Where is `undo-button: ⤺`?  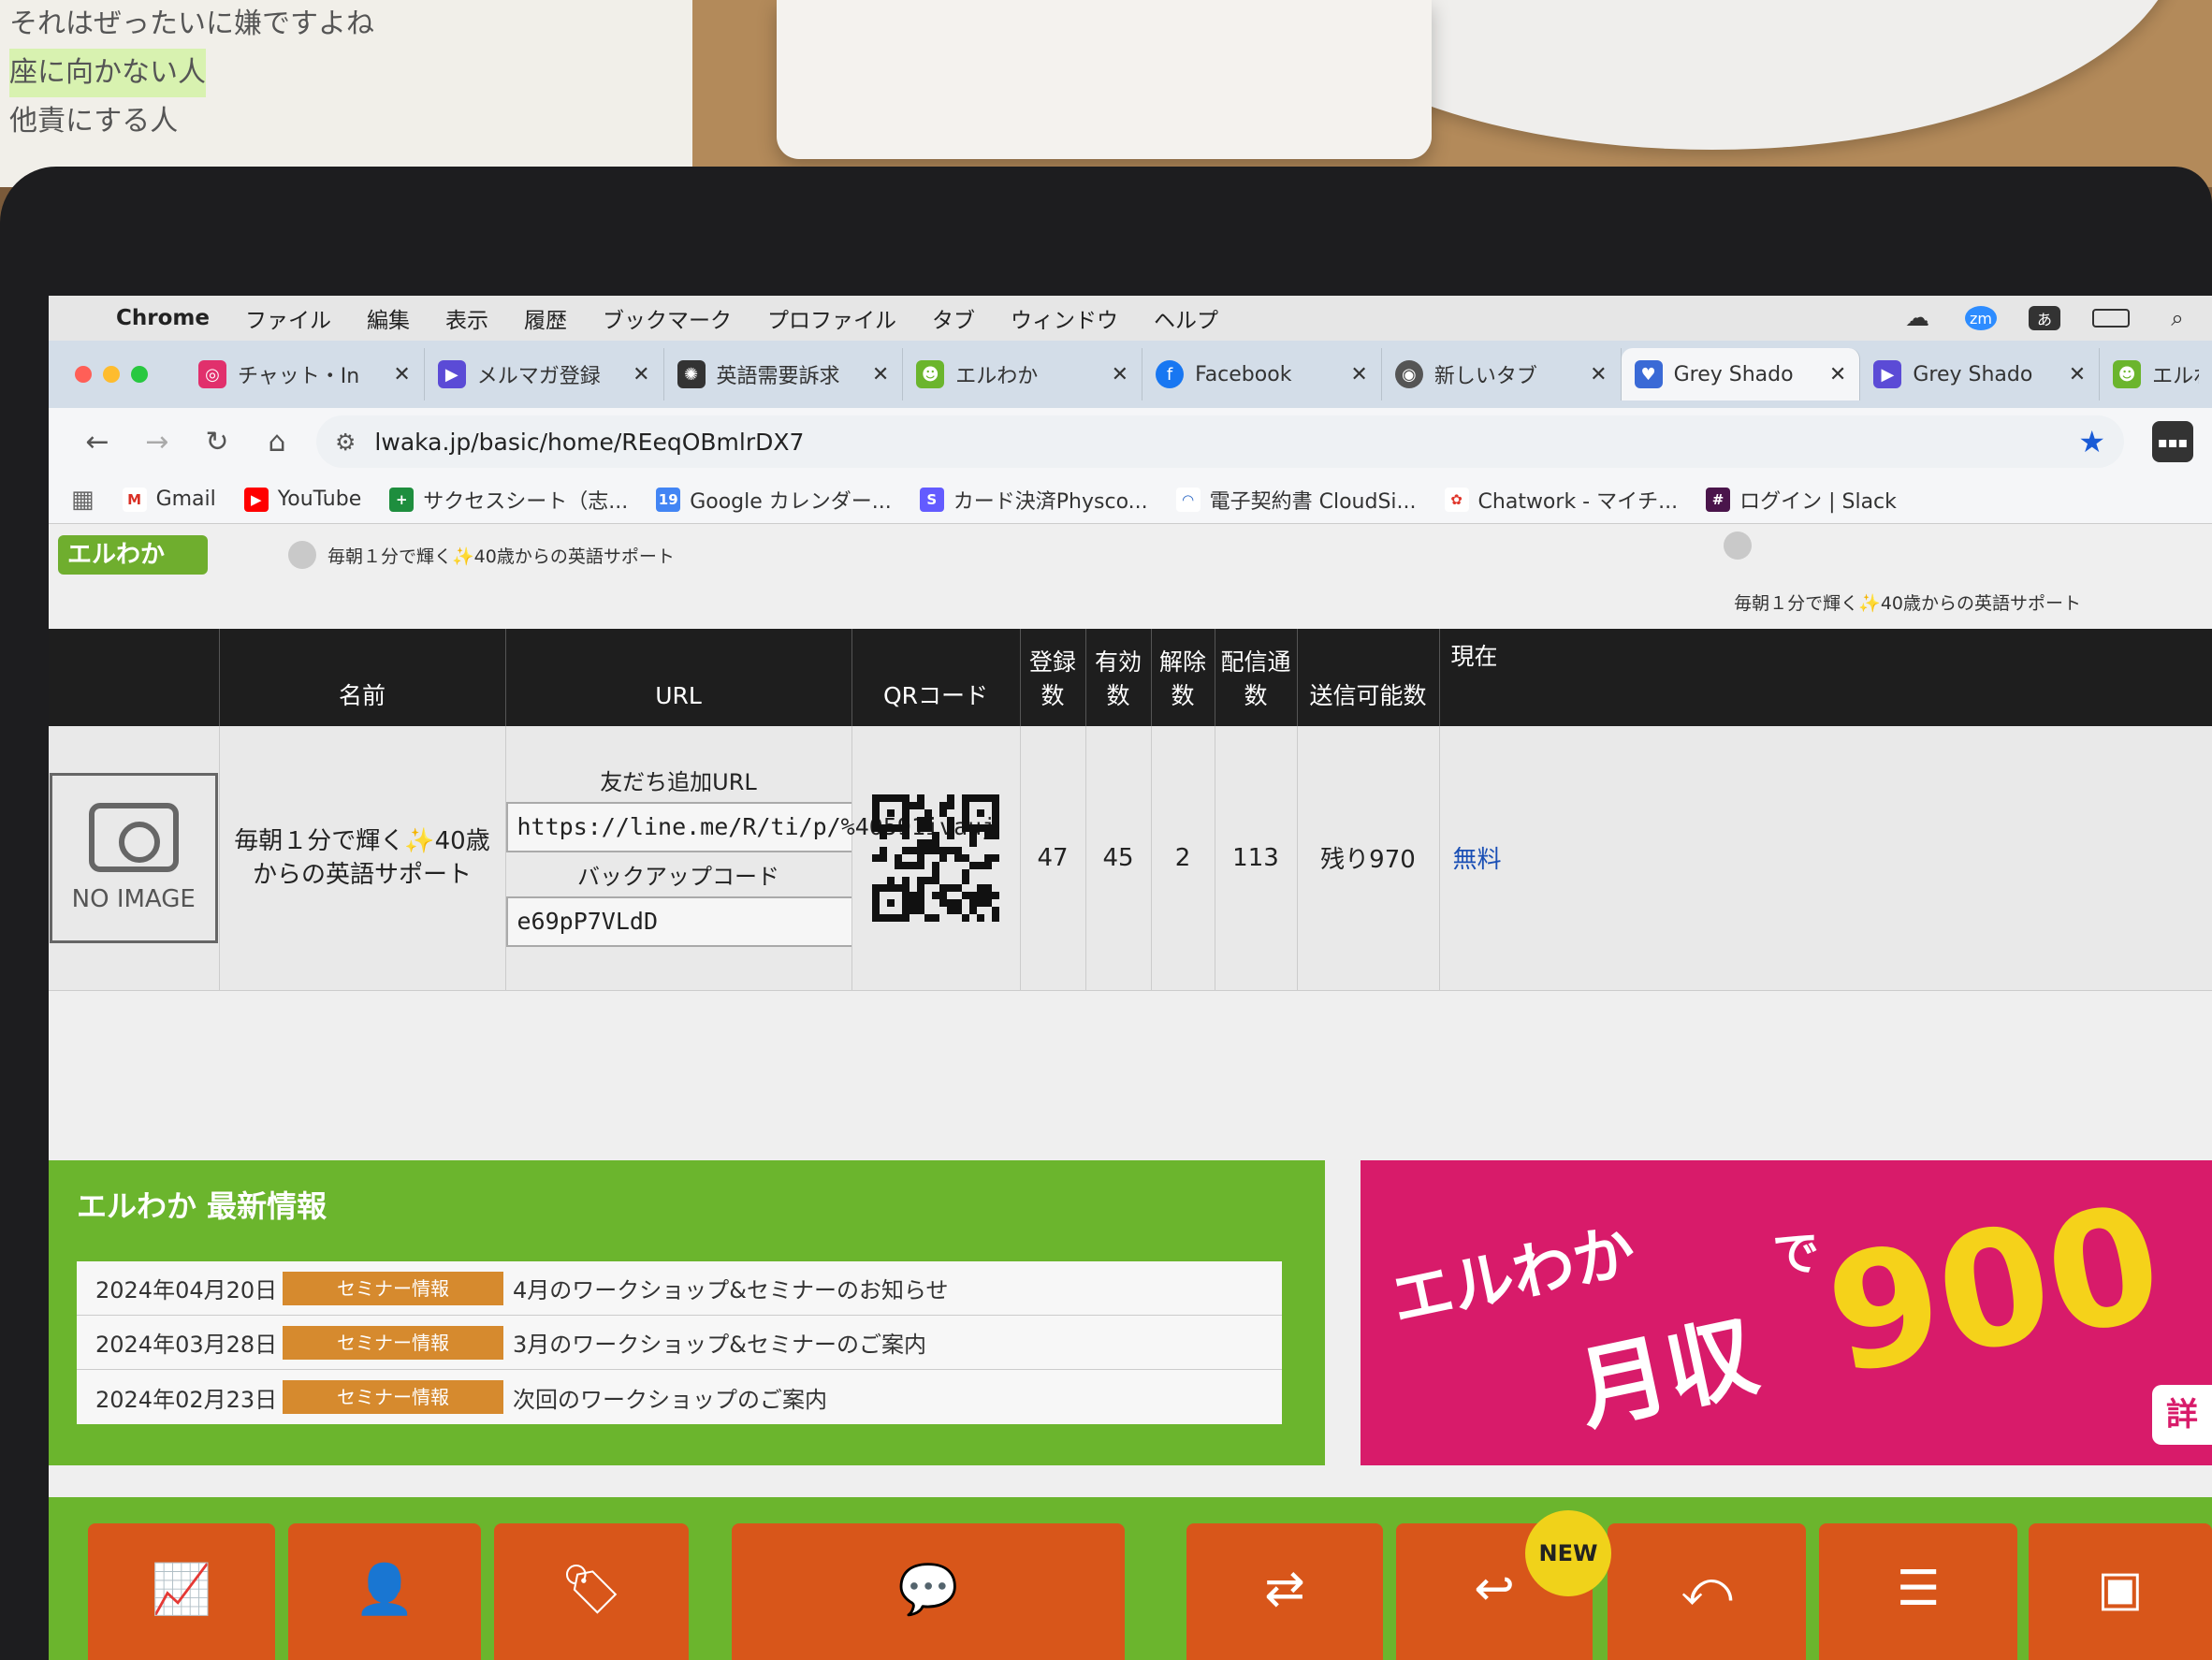
undo-button: ⤺ is located at coordinates (1707, 1591).